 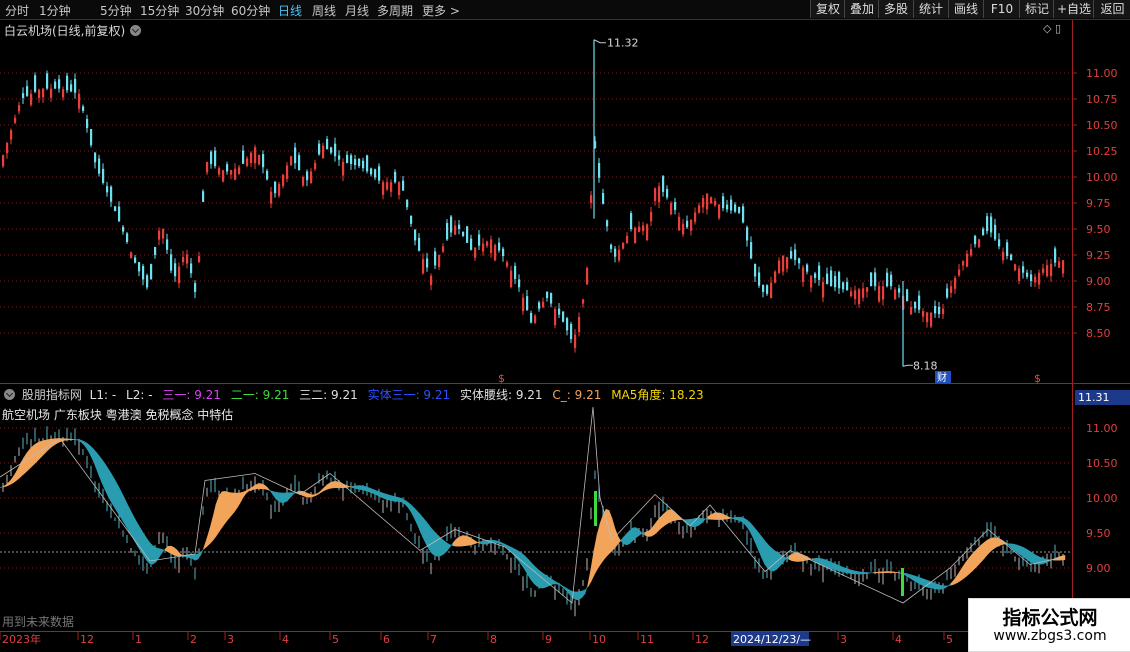 What do you see at coordinates (1049, 636) in the screenshot?
I see `watermark-url: www.zbgs3.com` at bounding box center [1049, 636].